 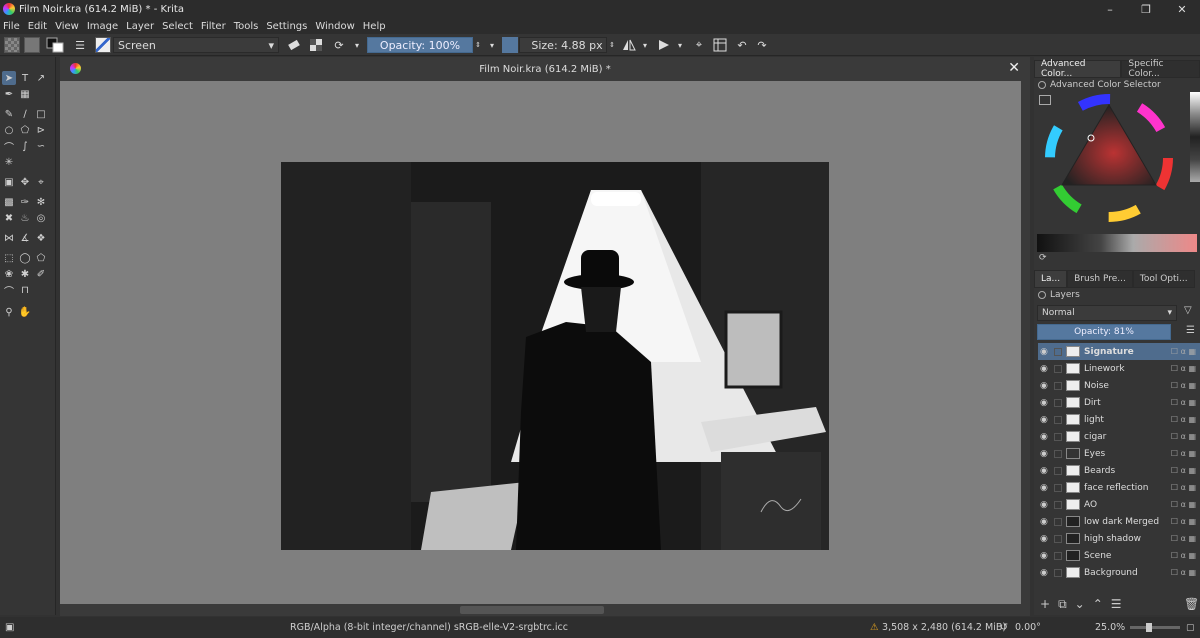 I want to click on layer-row: ◉ cigar ☐ α ▦, so click(x=1119, y=436).